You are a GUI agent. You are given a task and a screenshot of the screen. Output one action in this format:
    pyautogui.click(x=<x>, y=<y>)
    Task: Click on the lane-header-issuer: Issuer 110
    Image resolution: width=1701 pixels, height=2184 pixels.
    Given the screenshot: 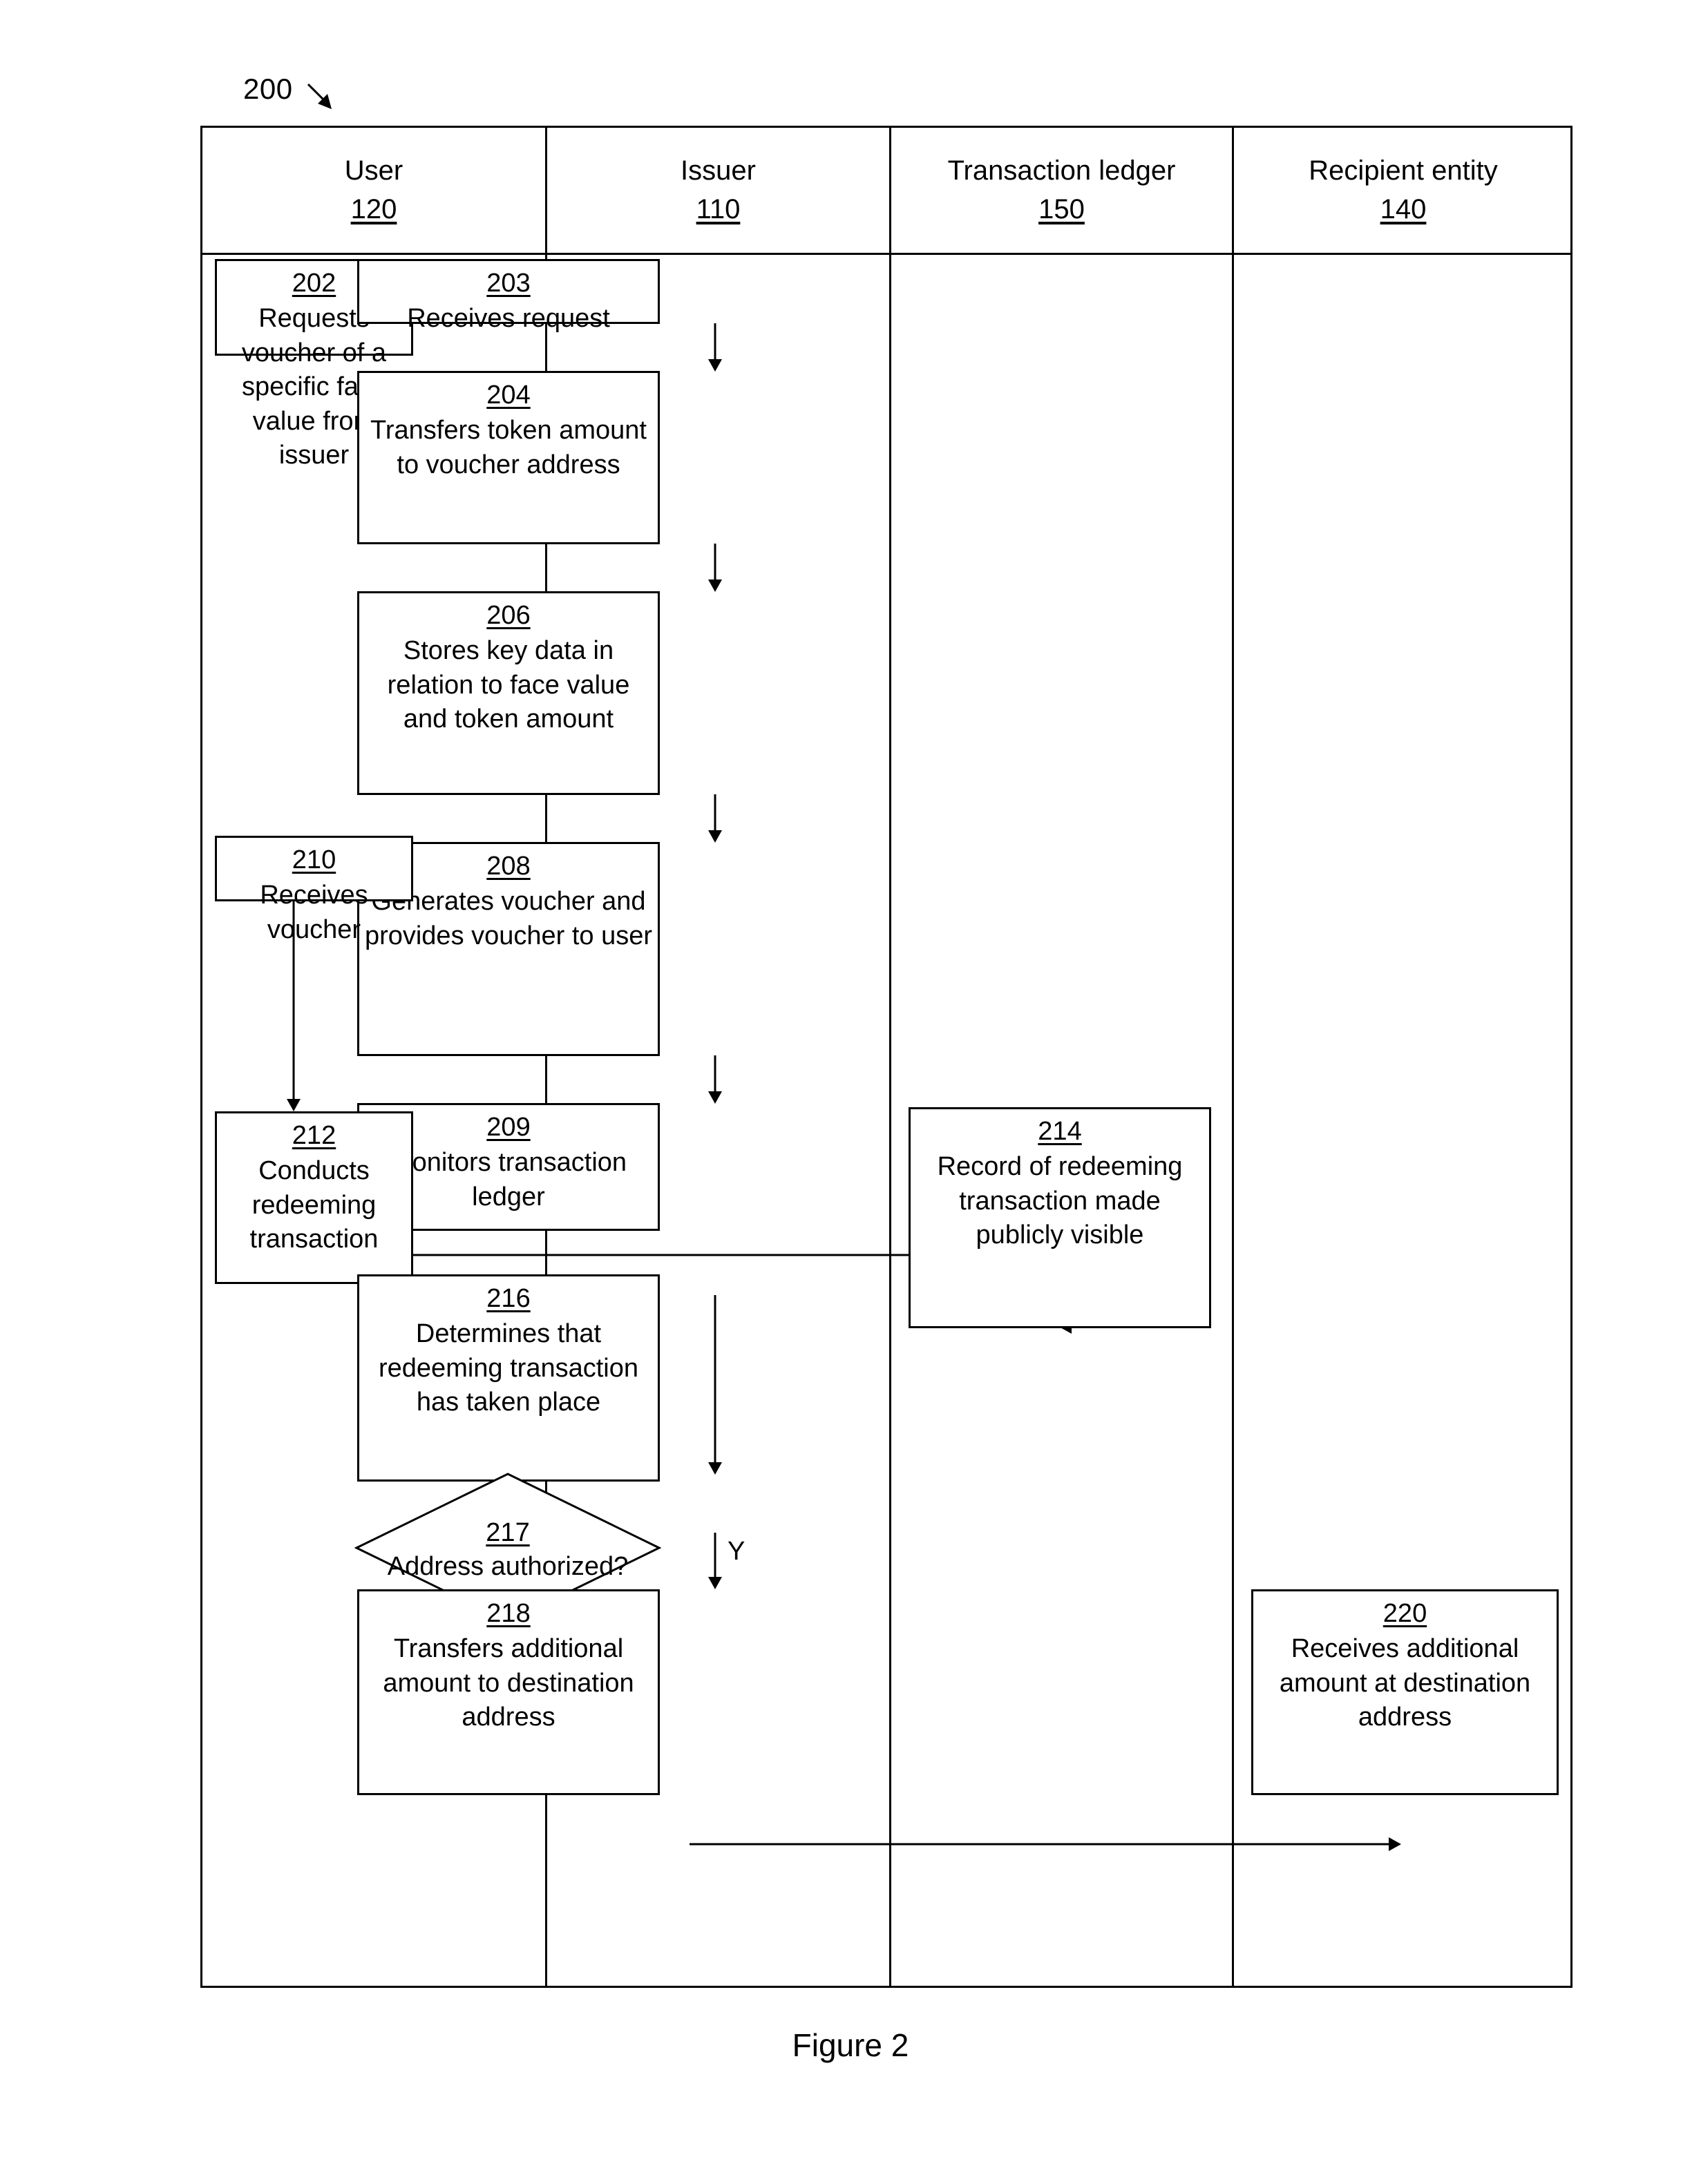 What is the action you would take?
    pyautogui.click(x=718, y=190)
    